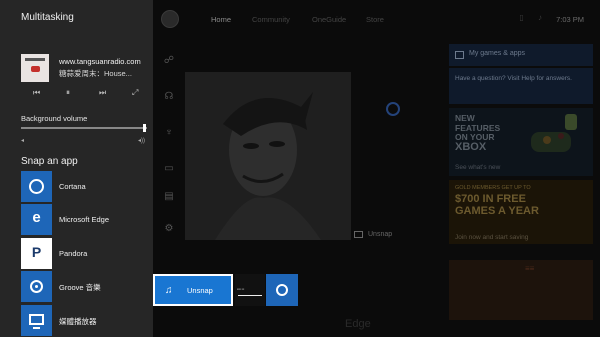 Image resolution: width=600 pixels, height=337 pixels. Describe the element at coordinates (23, 141) in the screenshot. I see `volume-low-icon: ◂` at that location.